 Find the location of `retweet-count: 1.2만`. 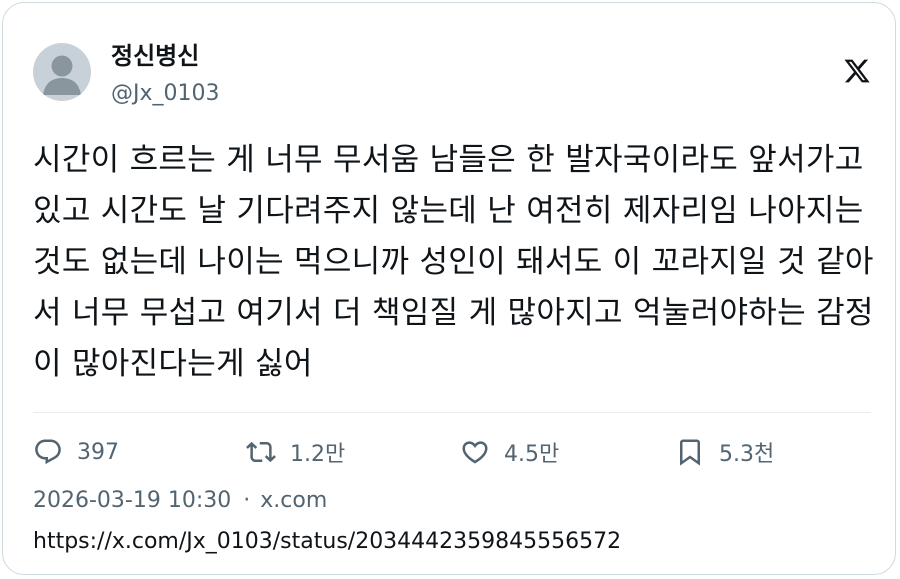

retweet-count: 1.2만 is located at coordinates (318, 454).